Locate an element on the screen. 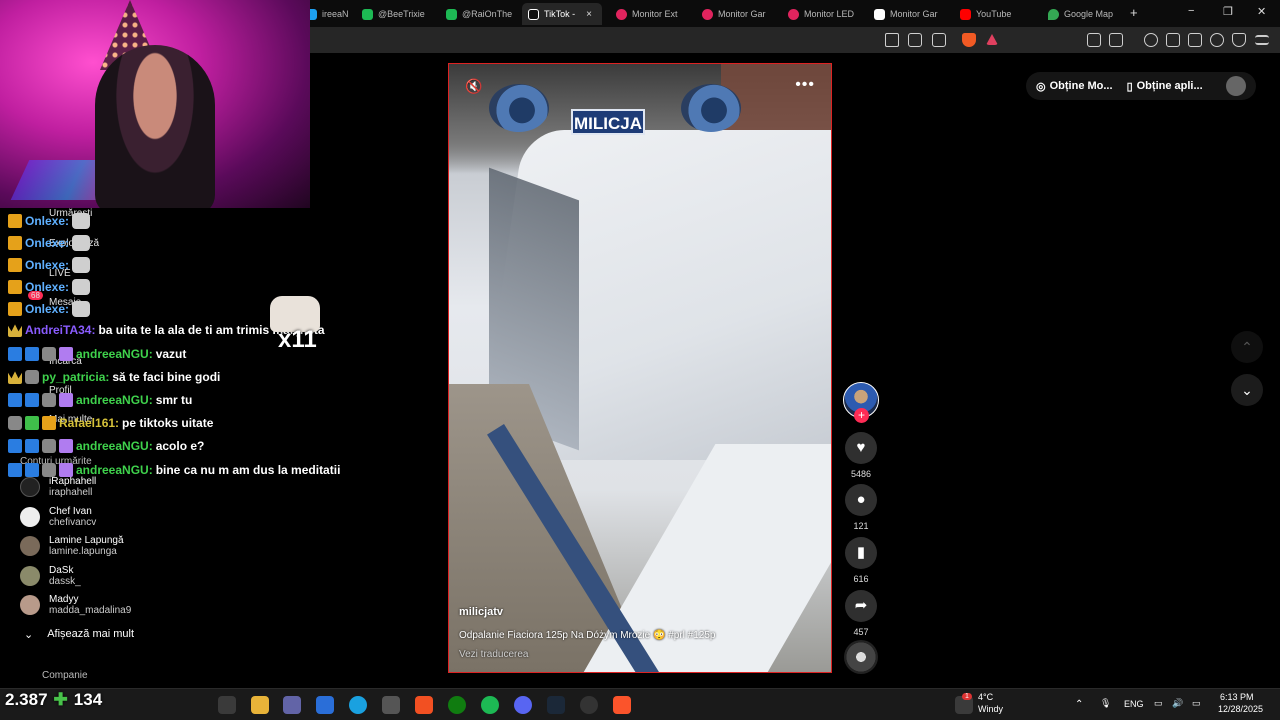  music-icon is located at coordinates (1151, 40).